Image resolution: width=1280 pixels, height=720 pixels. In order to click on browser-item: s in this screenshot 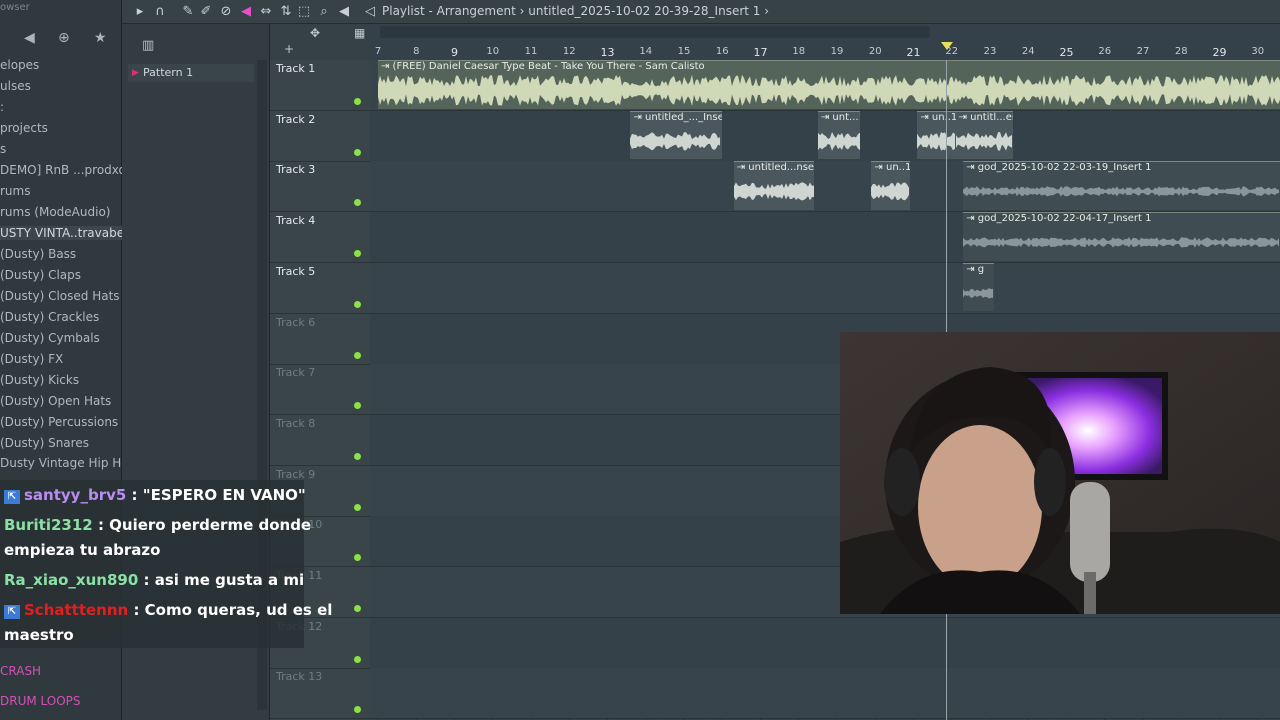, I will do `click(3, 149)`.